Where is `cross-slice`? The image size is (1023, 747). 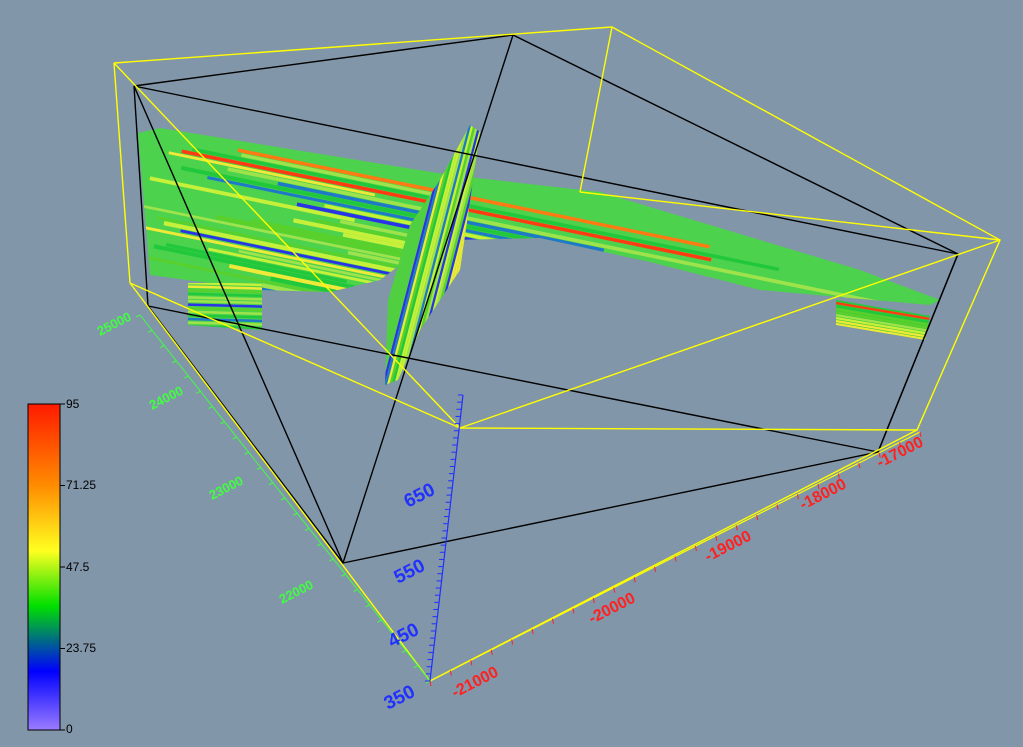
cross-slice is located at coordinates (432, 255).